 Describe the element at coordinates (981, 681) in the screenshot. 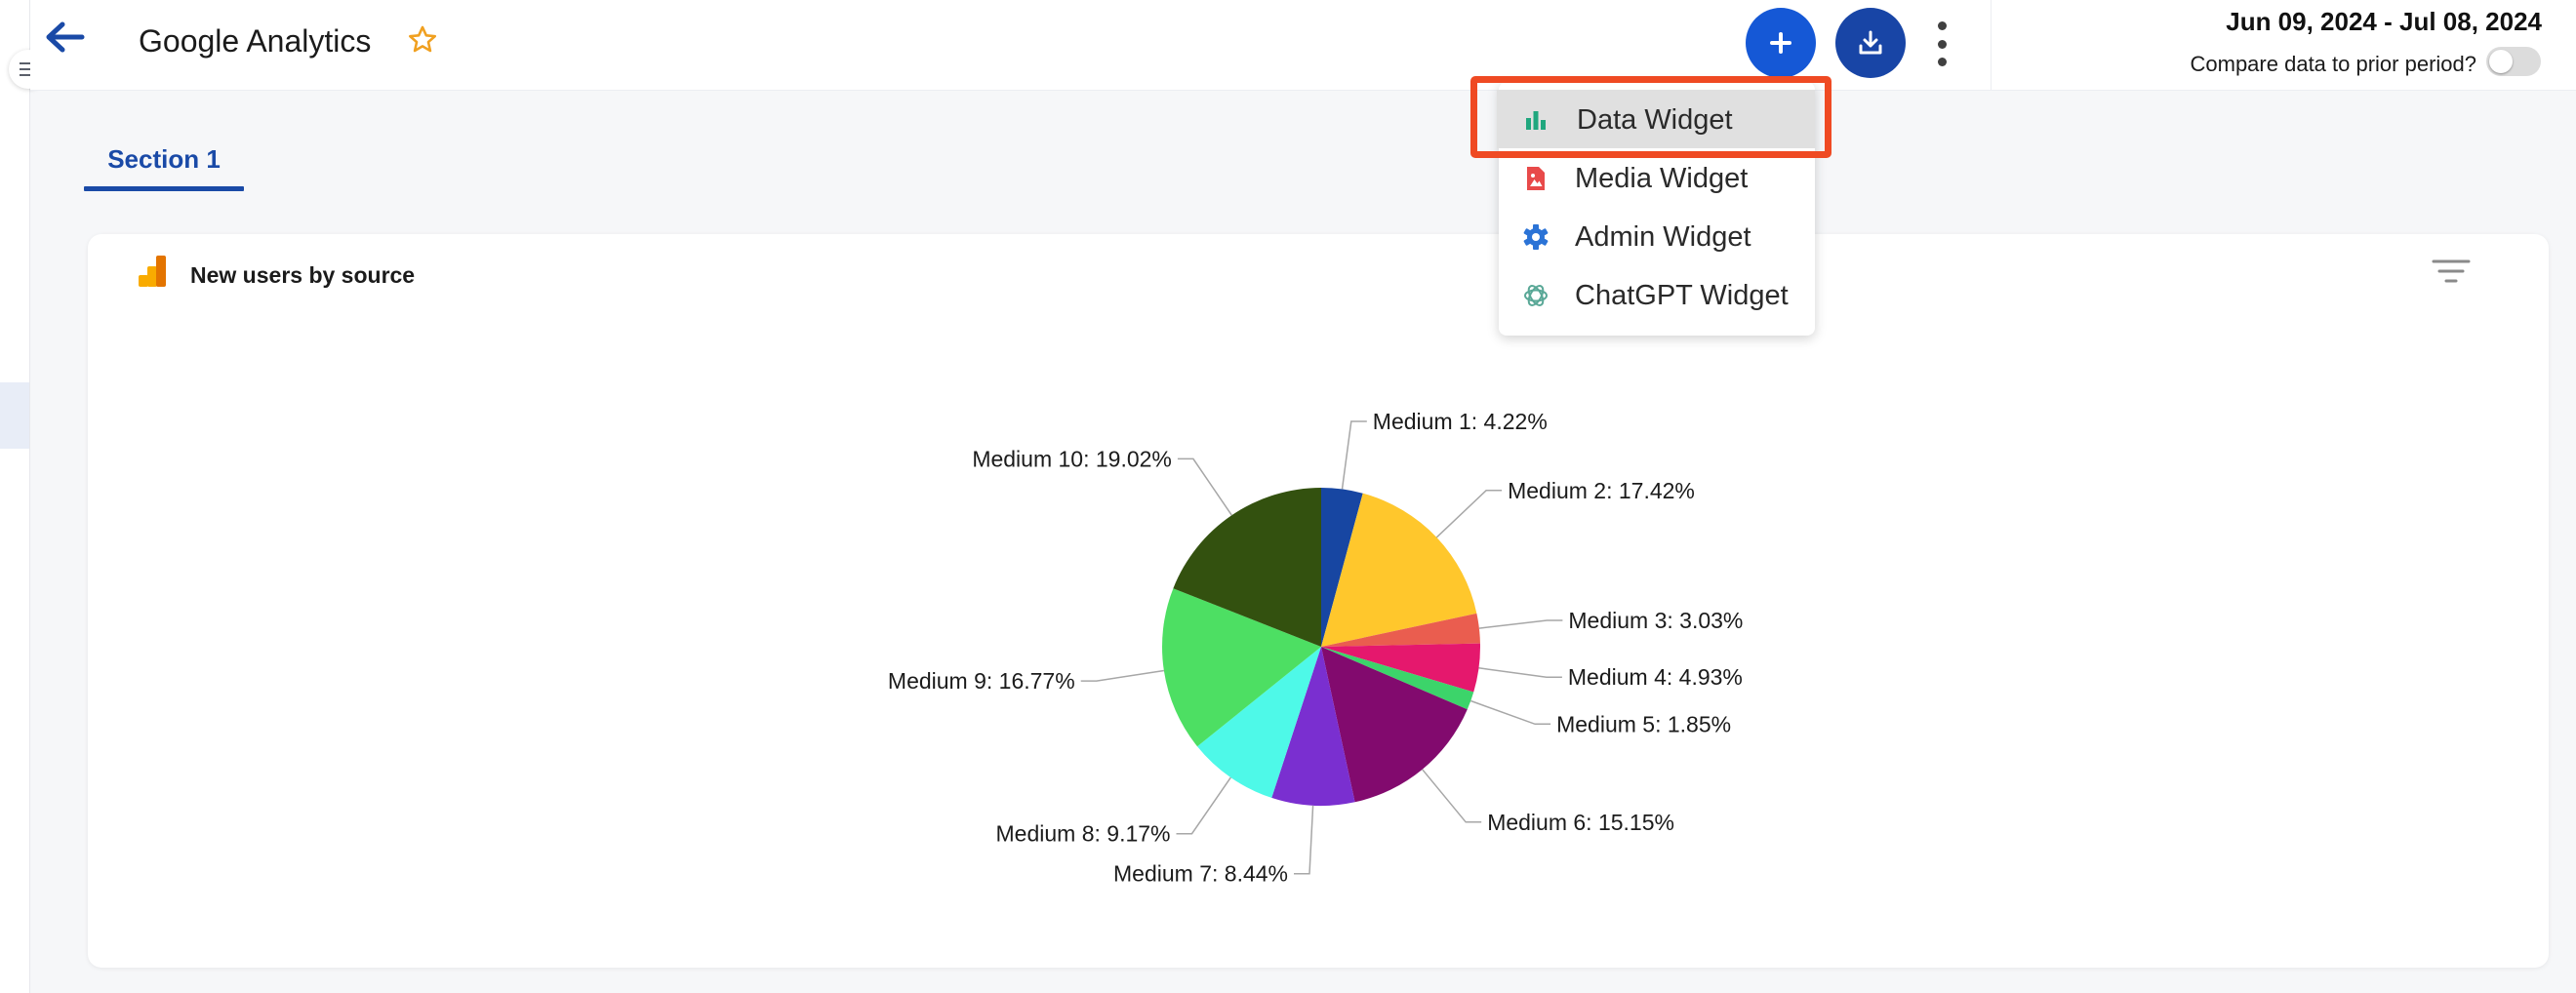

I see `pie-label-9: Medium 9: 16.77%` at that location.